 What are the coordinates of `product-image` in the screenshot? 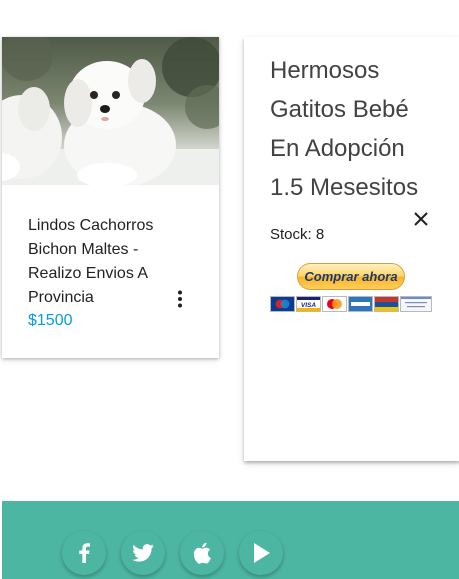 It's located at (110, 111).